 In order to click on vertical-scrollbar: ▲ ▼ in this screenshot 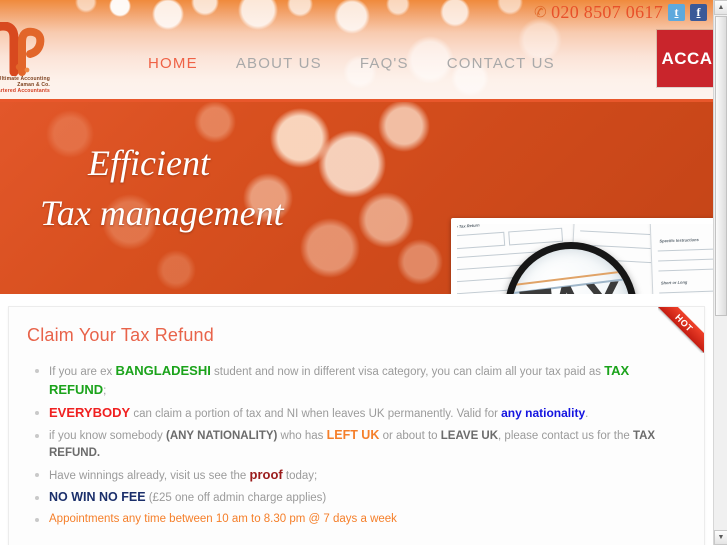, I will do `click(720, 272)`.